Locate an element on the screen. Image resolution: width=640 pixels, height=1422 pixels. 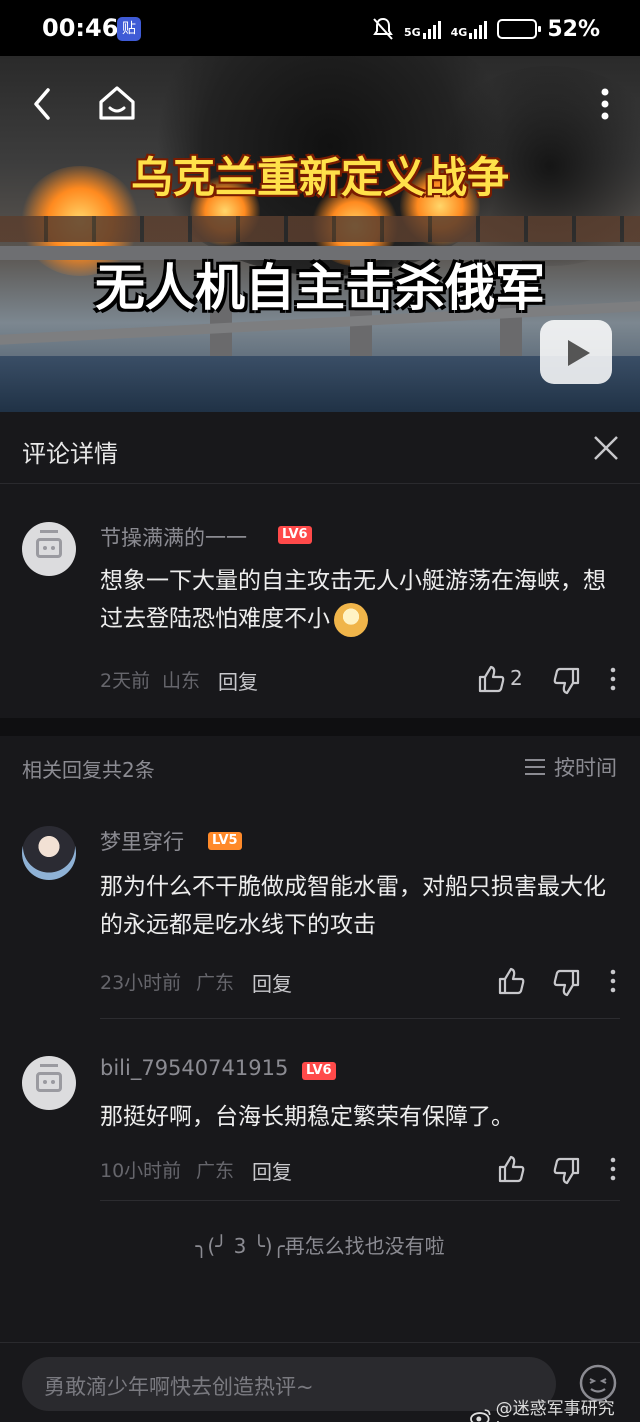
comment-location: 山东 is located at coordinates (181, 681).